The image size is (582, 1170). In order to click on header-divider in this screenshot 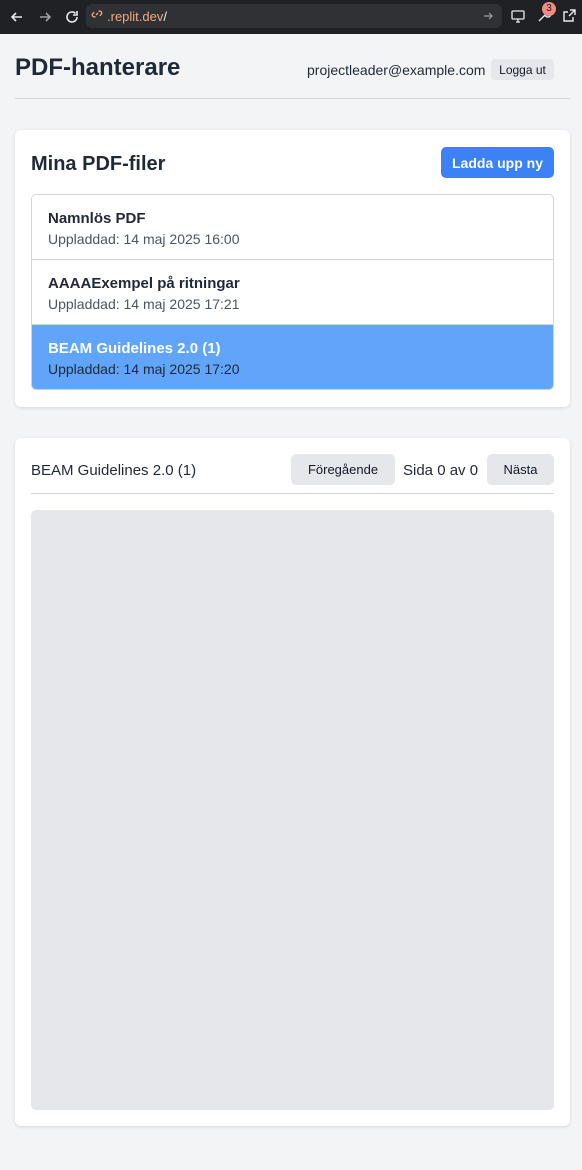, I will do `click(292, 98)`.